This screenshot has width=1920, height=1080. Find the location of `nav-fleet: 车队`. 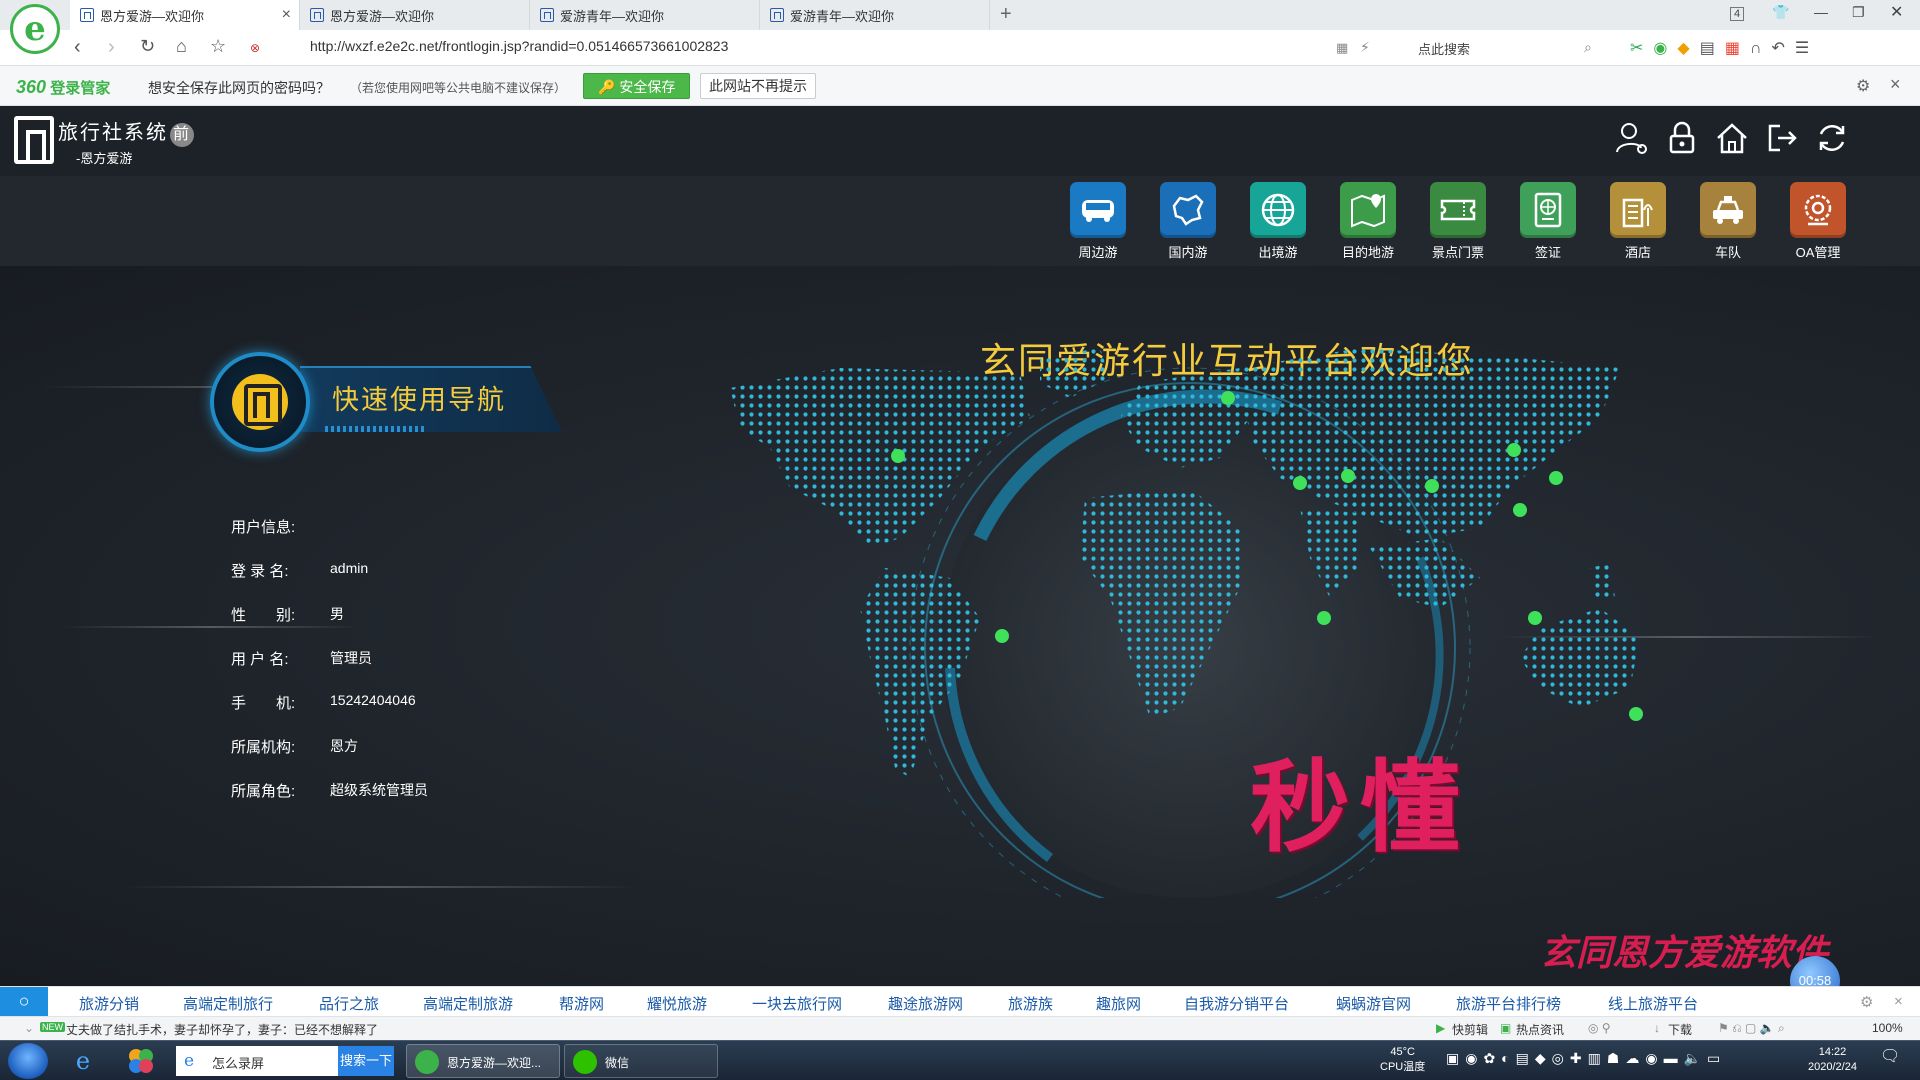

nav-fleet: 车队 is located at coordinates (1728, 221).